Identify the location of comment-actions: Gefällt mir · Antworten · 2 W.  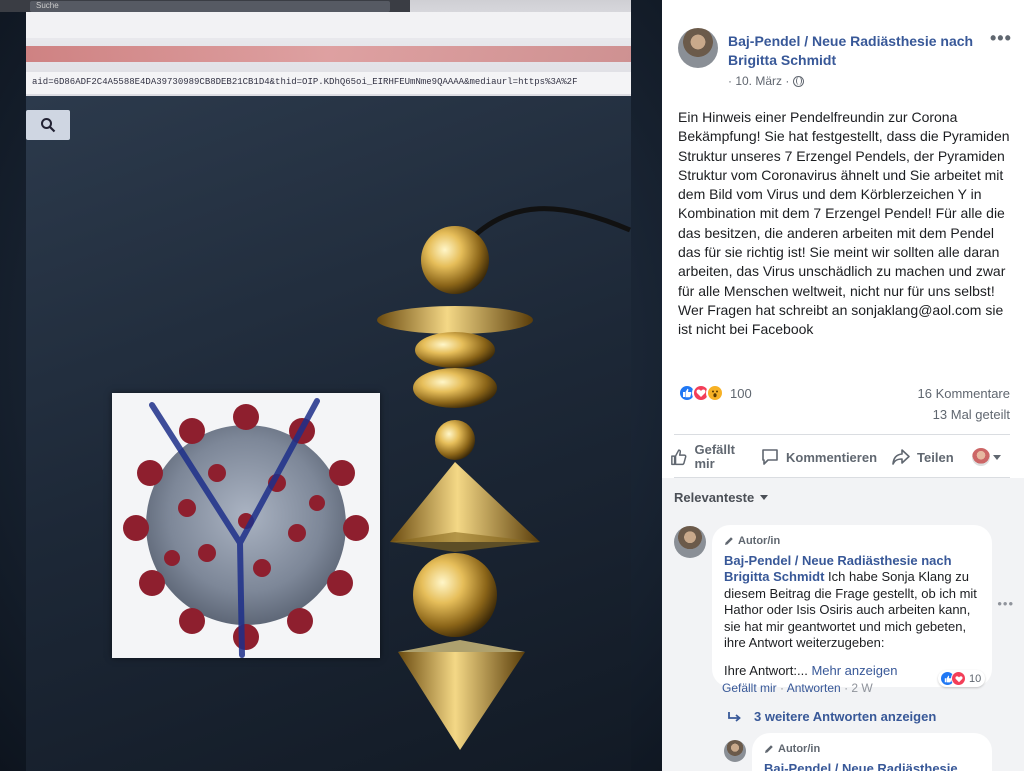
(797, 688).